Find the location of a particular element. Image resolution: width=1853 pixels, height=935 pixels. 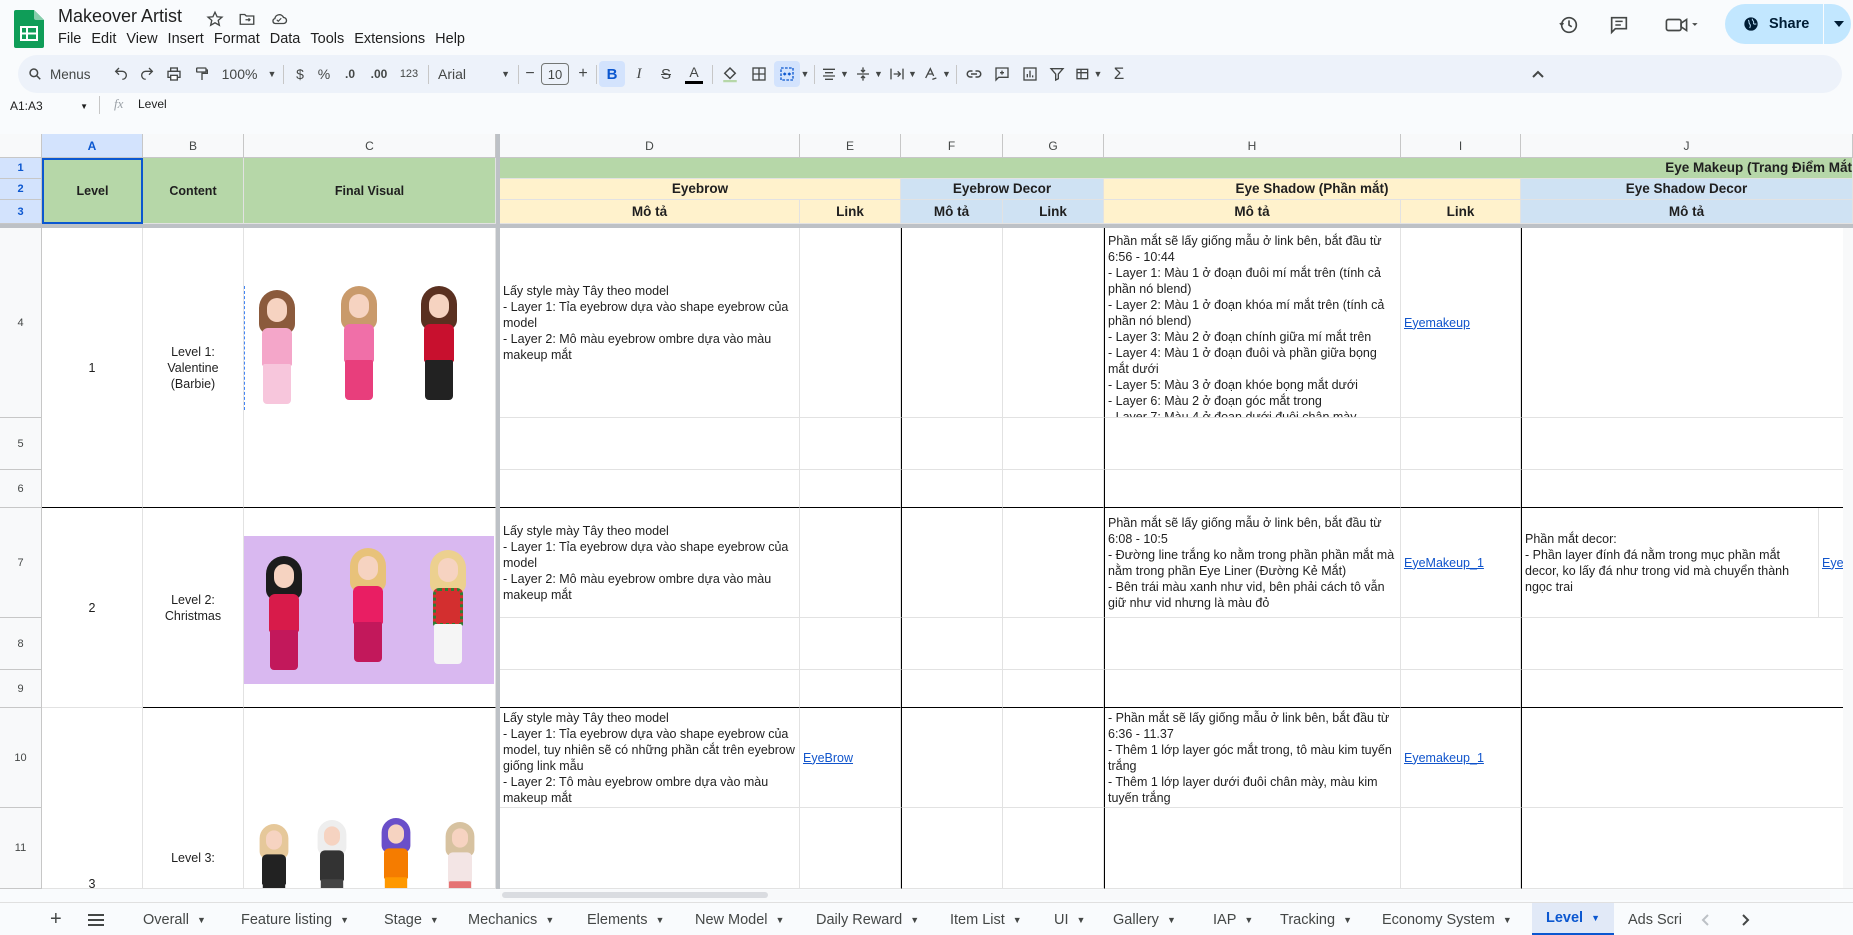

level-2-eyebrow-decor-desc is located at coordinates (952, 563).